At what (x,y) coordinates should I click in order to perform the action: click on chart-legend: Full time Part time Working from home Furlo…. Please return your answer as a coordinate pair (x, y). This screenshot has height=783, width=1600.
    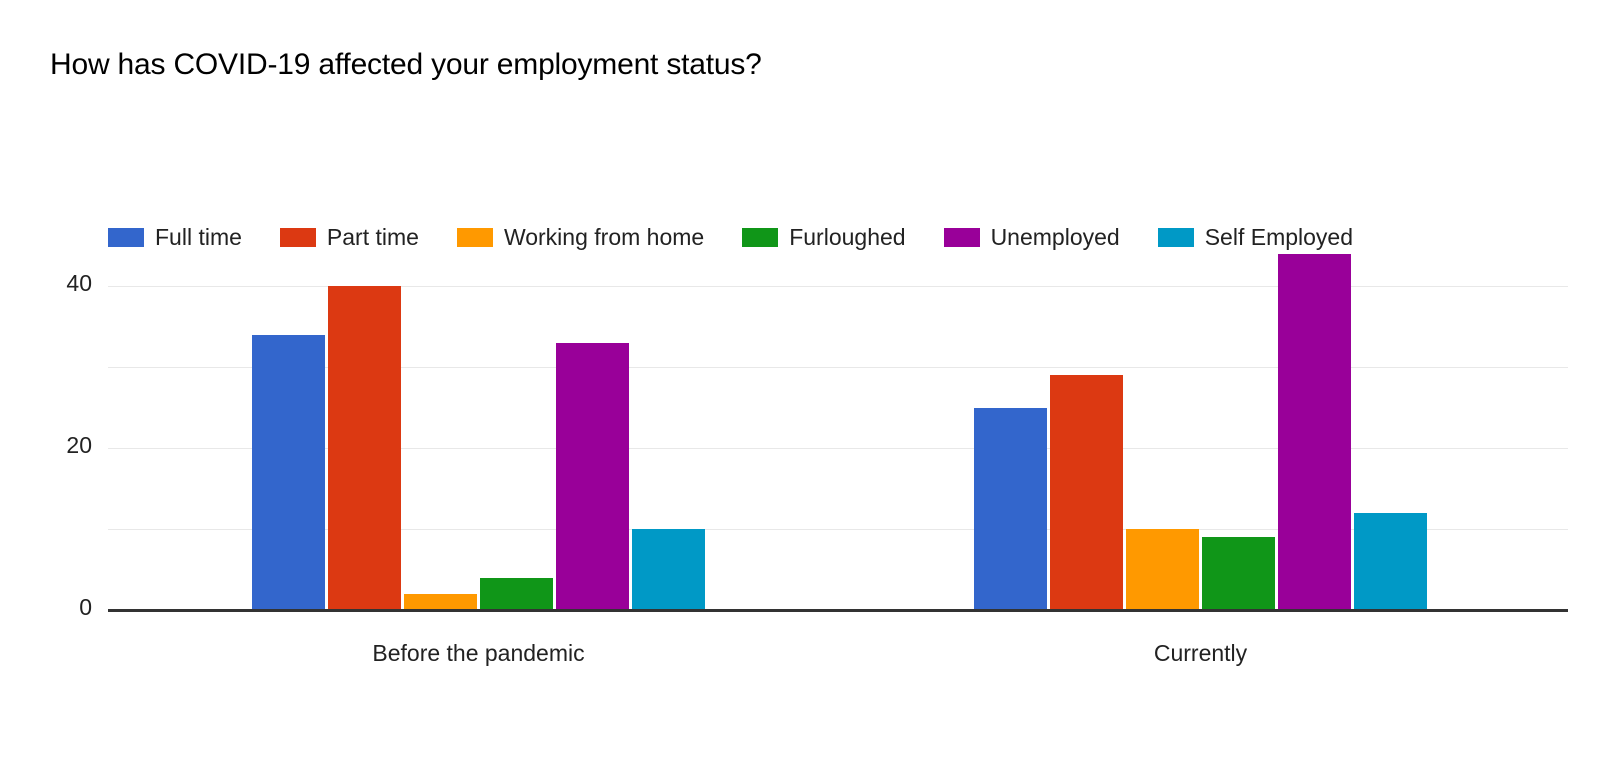
    Looking at the image, I should click on (730, 237).